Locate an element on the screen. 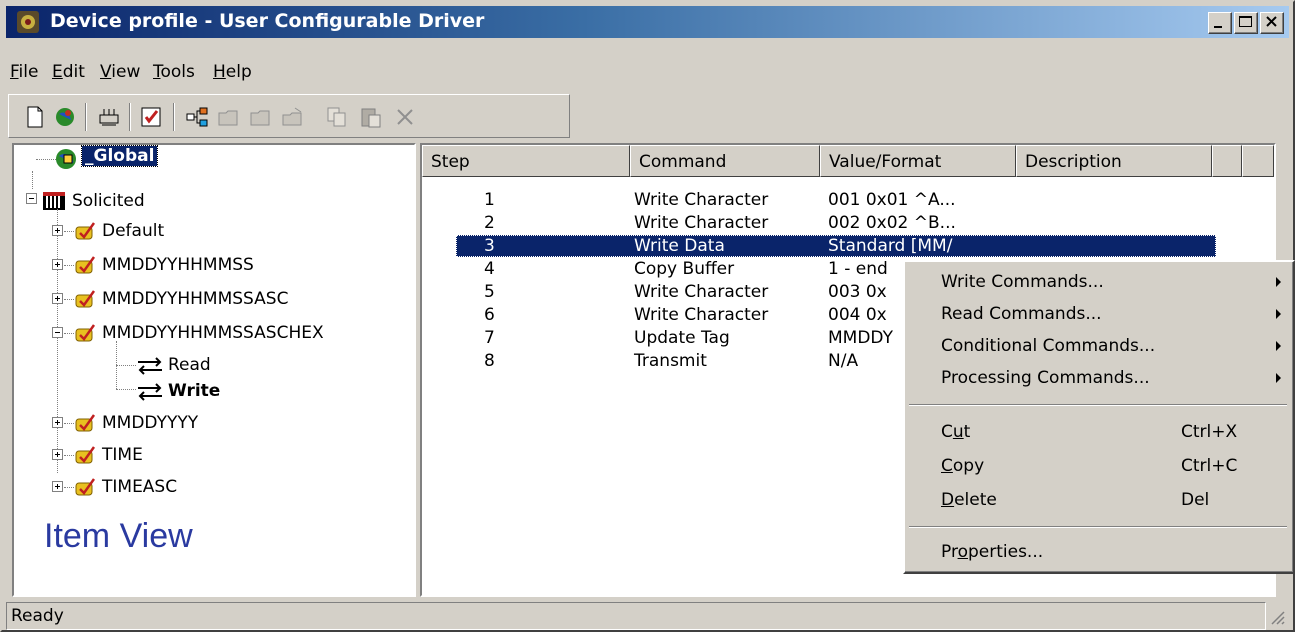 Image resolution: width=1295 pixels, height=632 pixels. transaction-icon is located at coordinates (150, 366).